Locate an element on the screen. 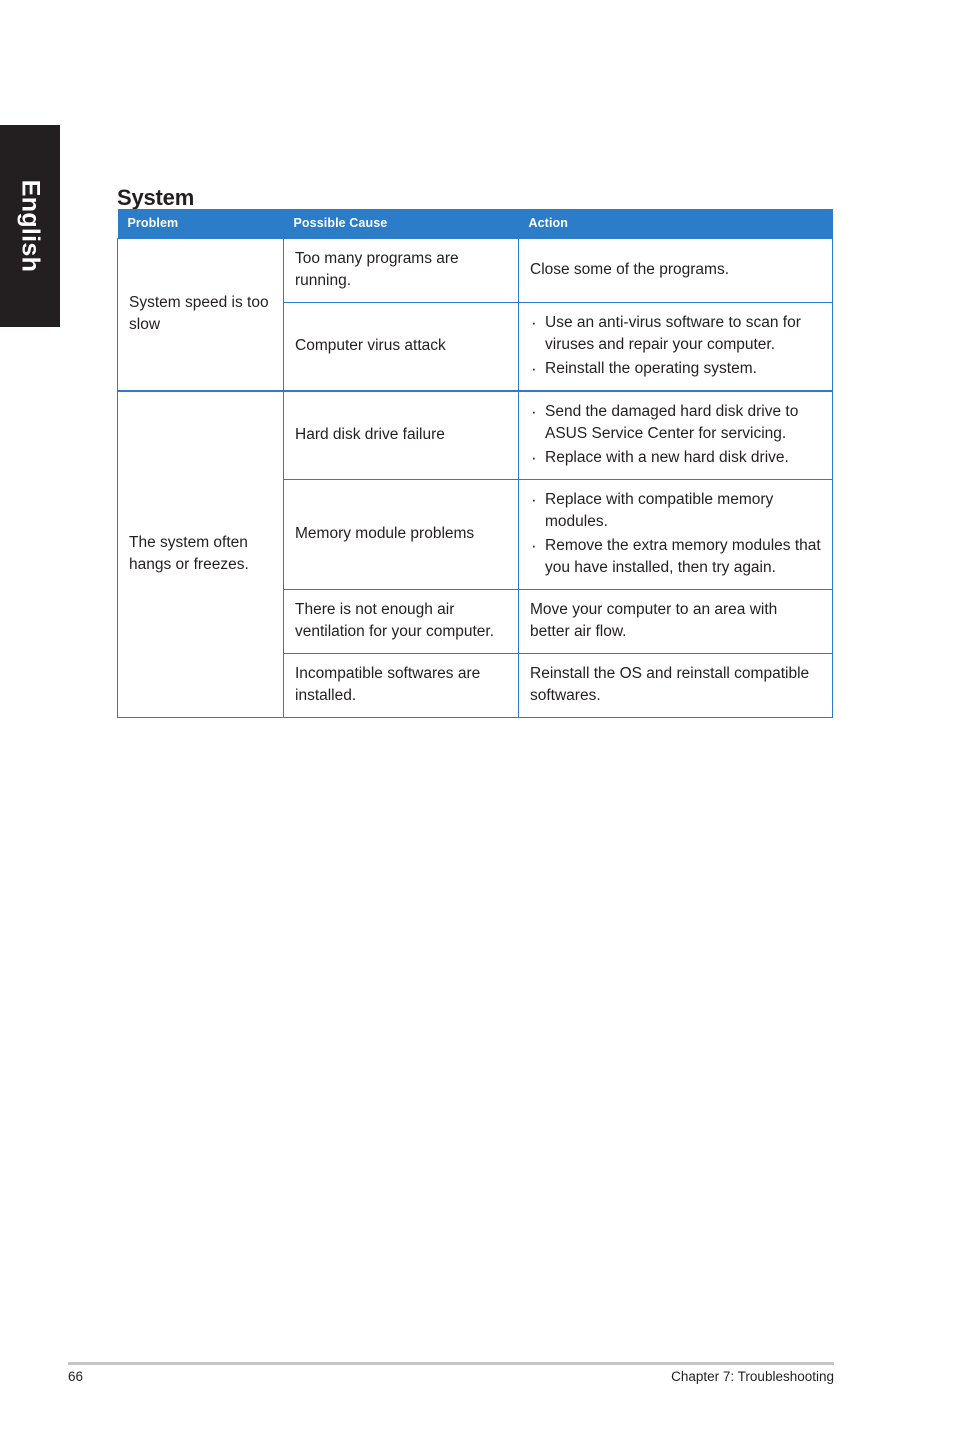  action-bullet-item: Replace with a new hard disk drive. is located at coordinates (675, 458).